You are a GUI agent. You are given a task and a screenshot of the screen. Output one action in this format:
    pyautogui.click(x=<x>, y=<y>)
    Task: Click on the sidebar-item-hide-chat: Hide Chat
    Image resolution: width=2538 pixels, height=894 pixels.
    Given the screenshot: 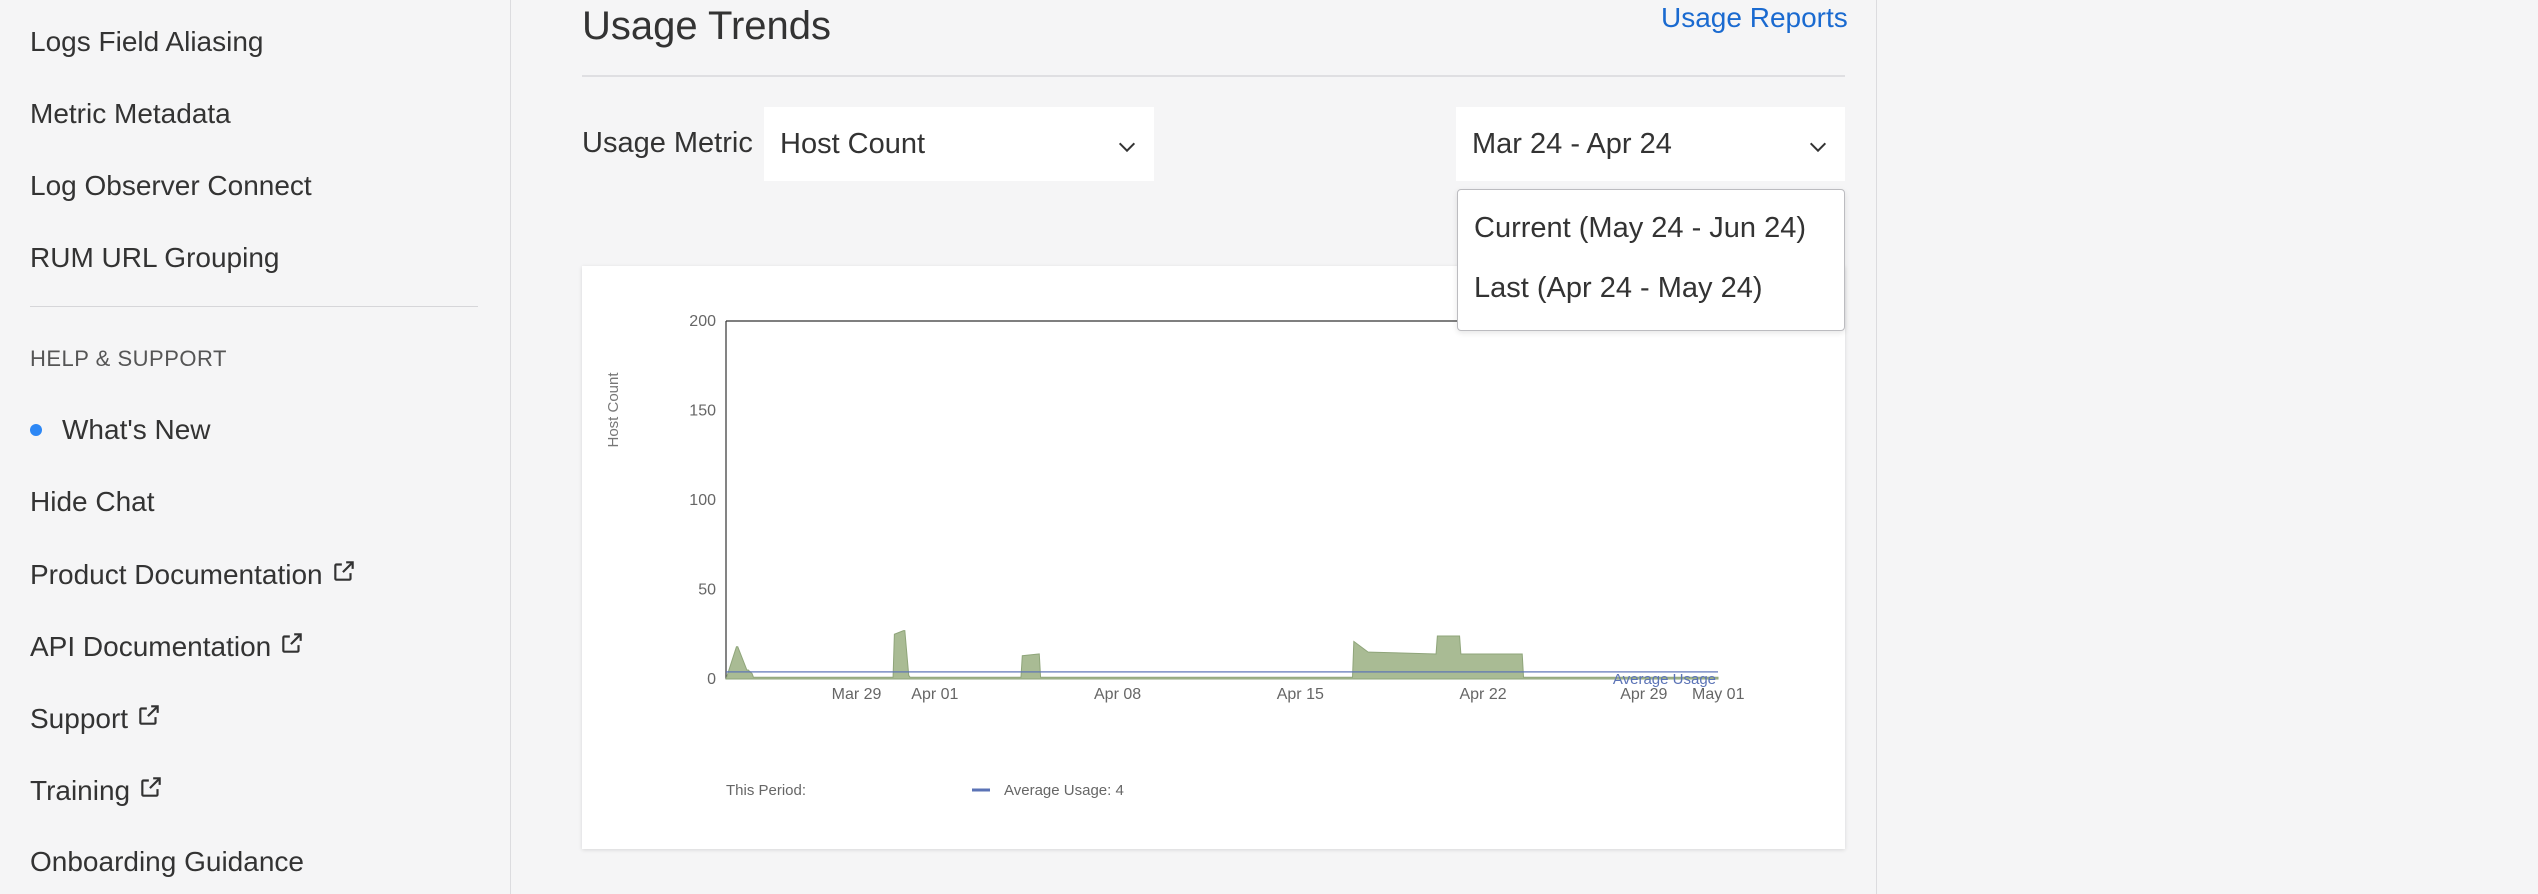 What is the action you would take?
    pyautogui.click(x=92, y=502)
    